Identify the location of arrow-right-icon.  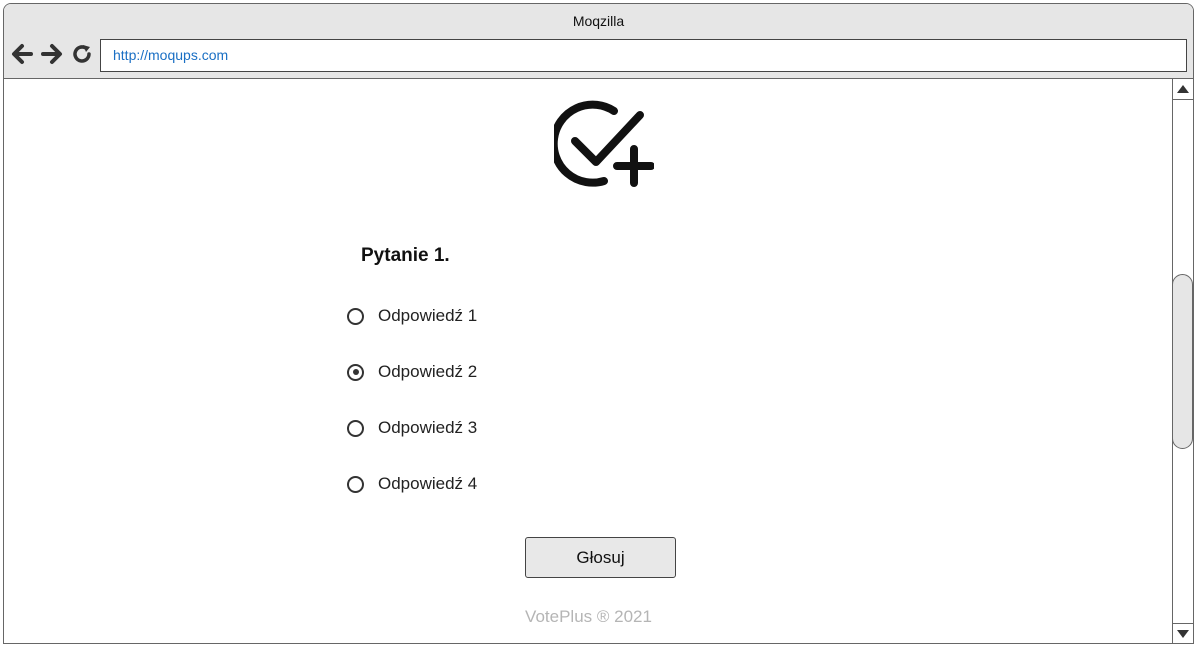
(51, 54).